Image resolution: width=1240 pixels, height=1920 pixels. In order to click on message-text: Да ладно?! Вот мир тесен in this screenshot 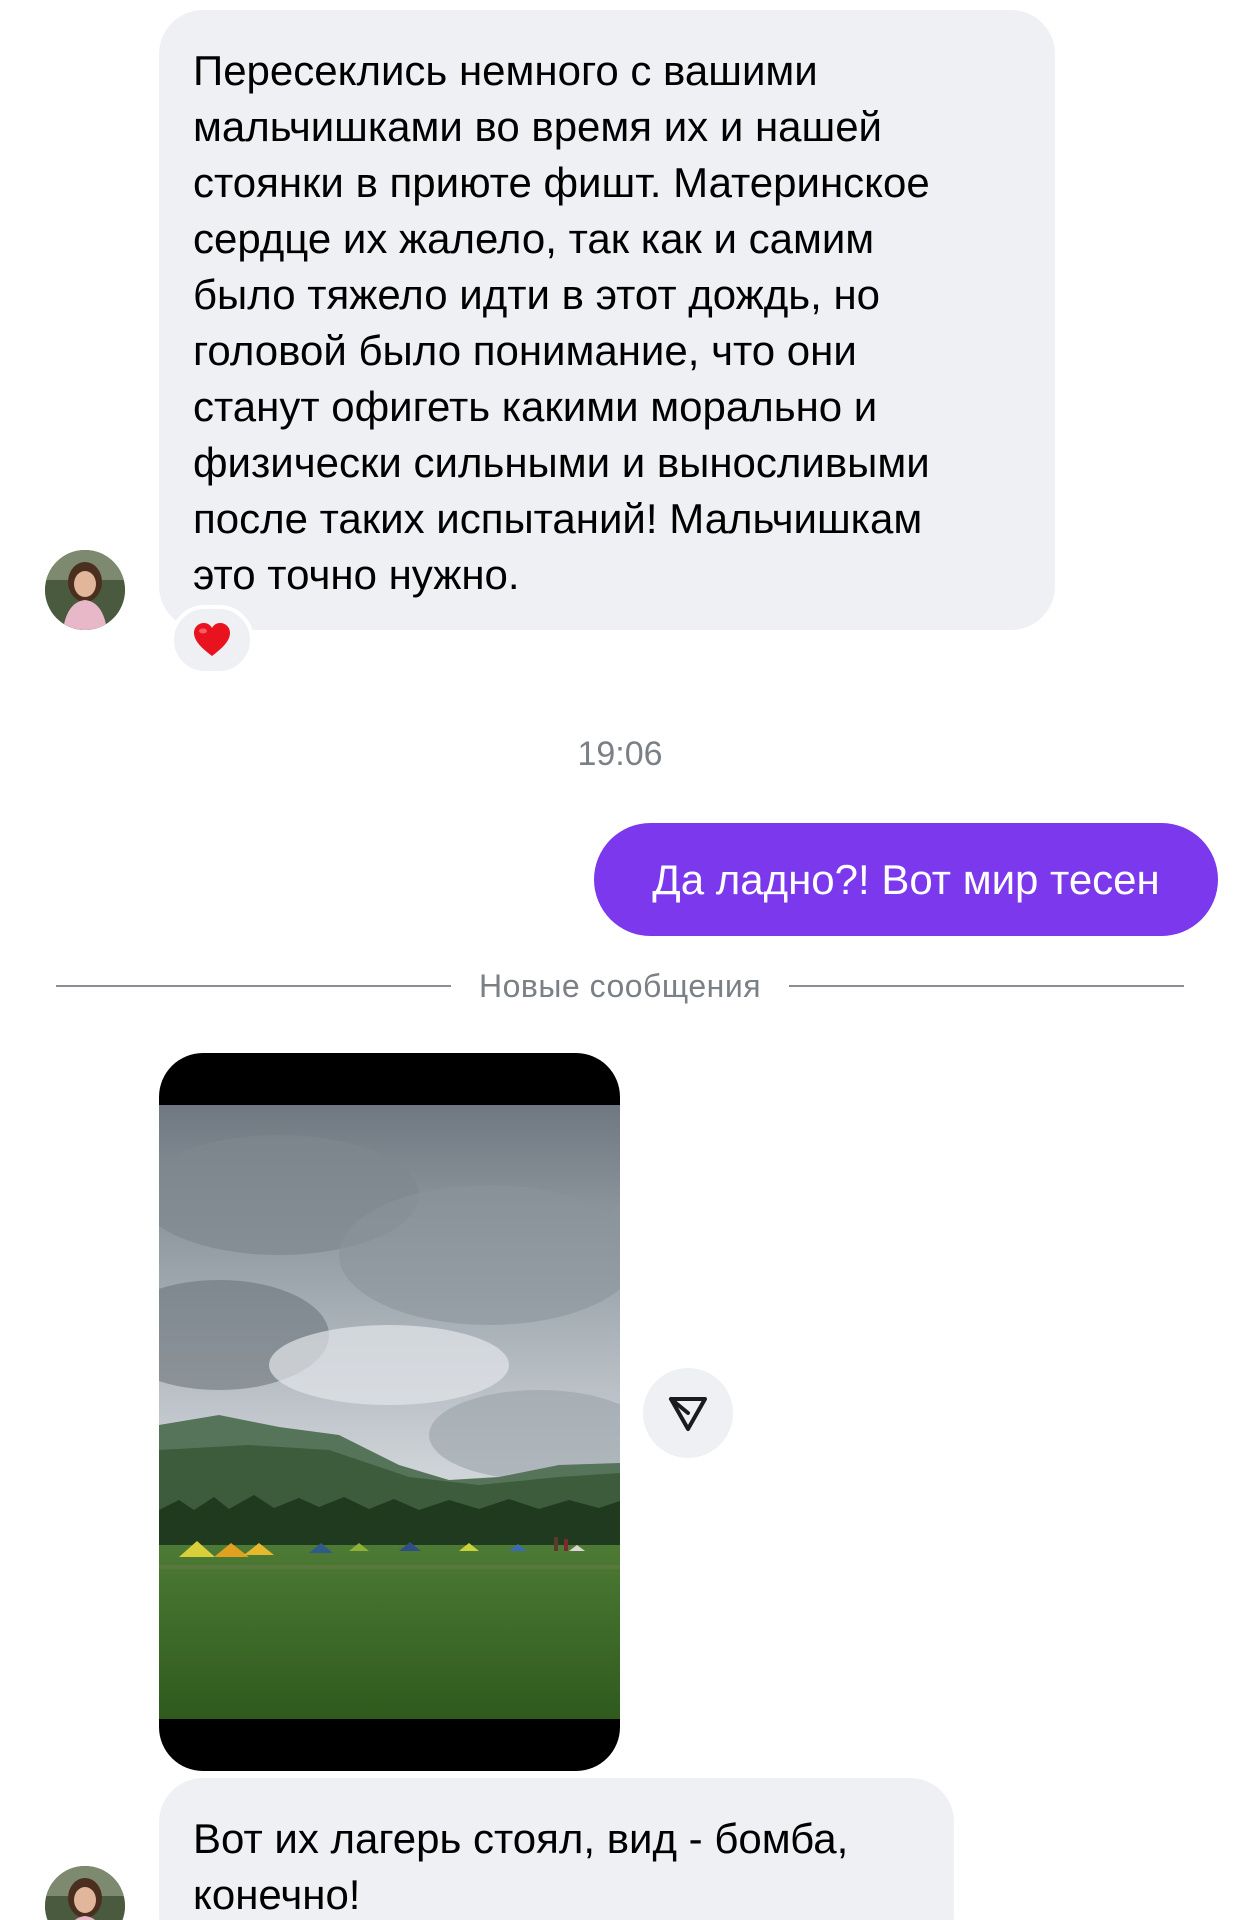, I will do `click(906, 879)`.